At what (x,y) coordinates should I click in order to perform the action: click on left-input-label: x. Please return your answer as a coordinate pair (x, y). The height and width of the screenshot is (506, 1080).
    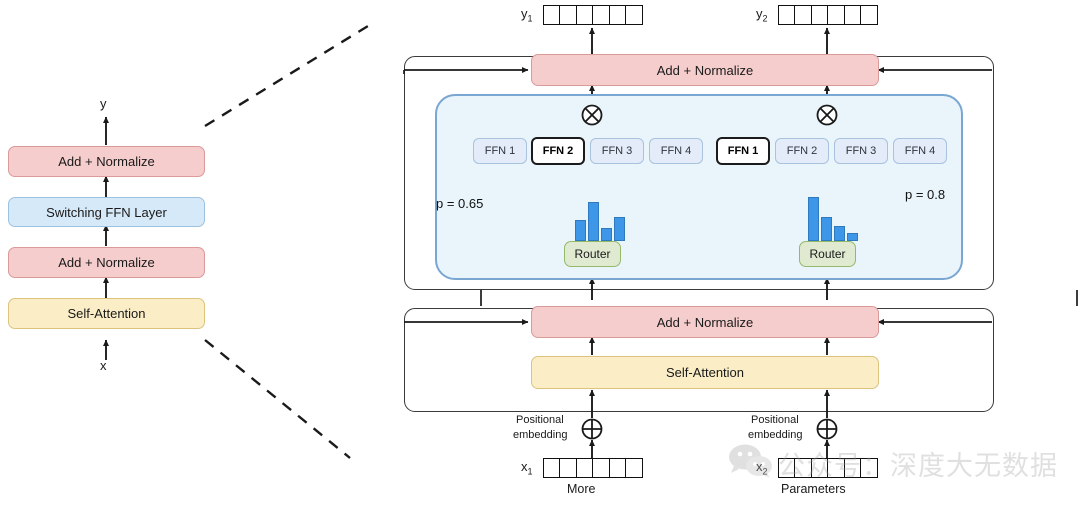
    Looking at the image, I should click on (103, 365).